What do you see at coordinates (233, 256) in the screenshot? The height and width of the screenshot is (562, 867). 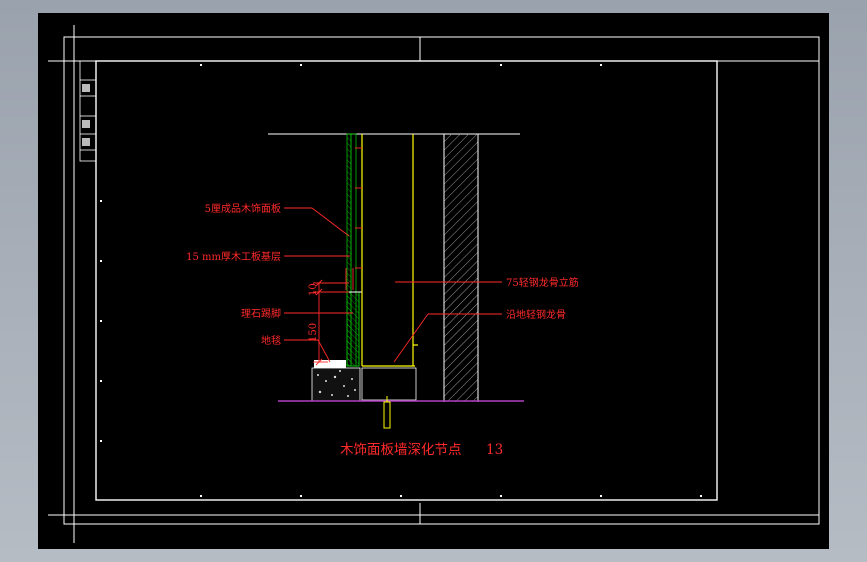 I see `callout-plywood-base: 15 mm厚木工板基层` at bounding box center [233, 256].